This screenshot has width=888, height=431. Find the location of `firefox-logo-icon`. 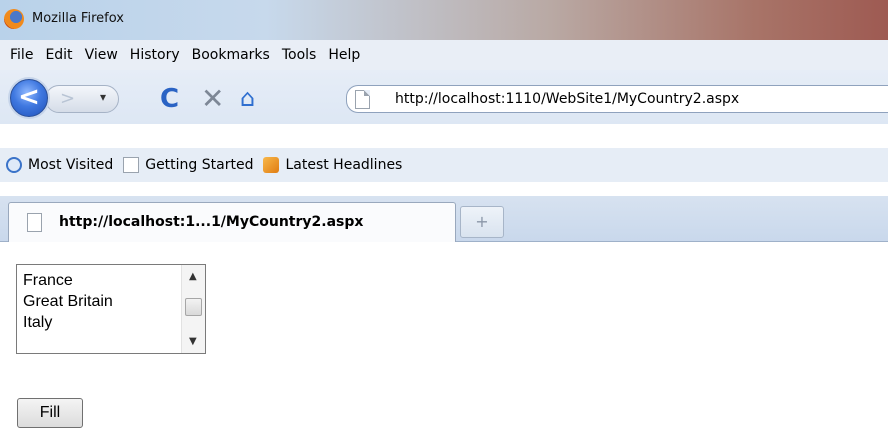

firefox-logo-icon is located at coordinates (14, 19).